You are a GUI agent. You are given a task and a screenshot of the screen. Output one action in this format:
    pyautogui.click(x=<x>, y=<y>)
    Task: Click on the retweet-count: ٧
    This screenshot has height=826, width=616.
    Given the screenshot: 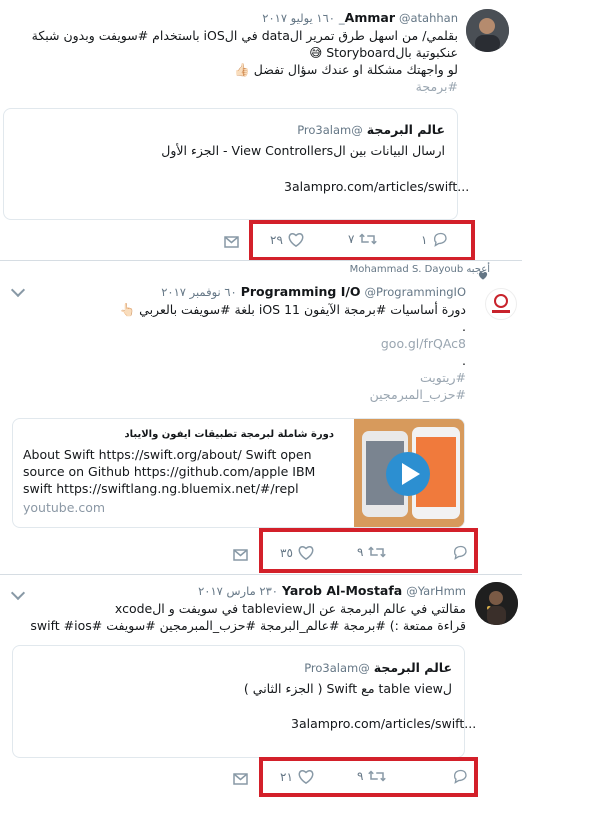 What is the action you would take?
    pyautogui.click(x=351, y=239)
    